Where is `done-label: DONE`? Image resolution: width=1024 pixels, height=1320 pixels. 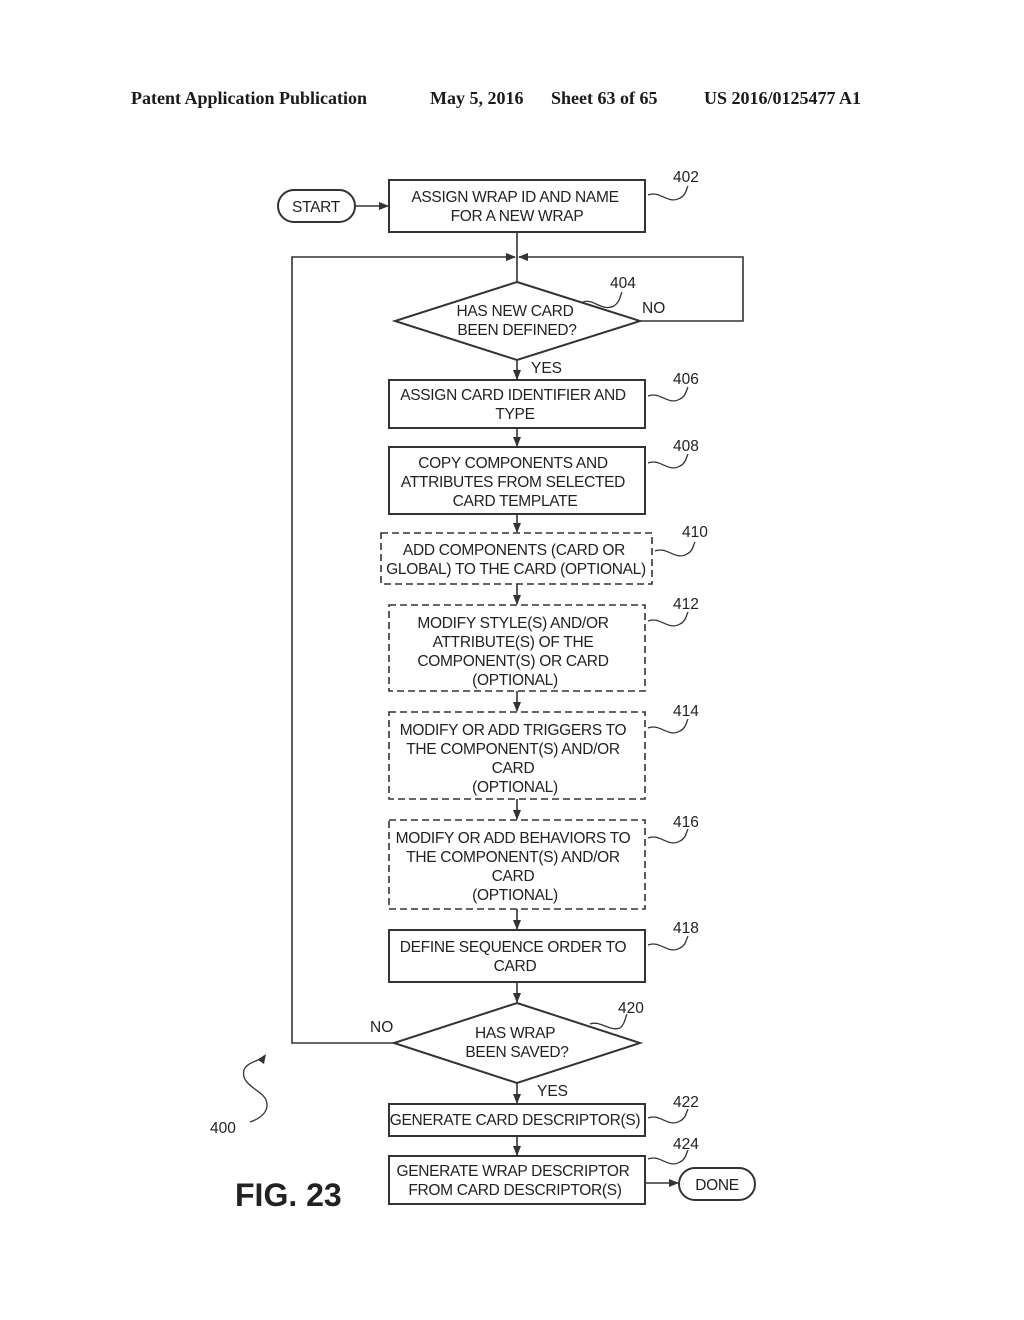 done-label: DONE is located at coordinates (717, 1185).